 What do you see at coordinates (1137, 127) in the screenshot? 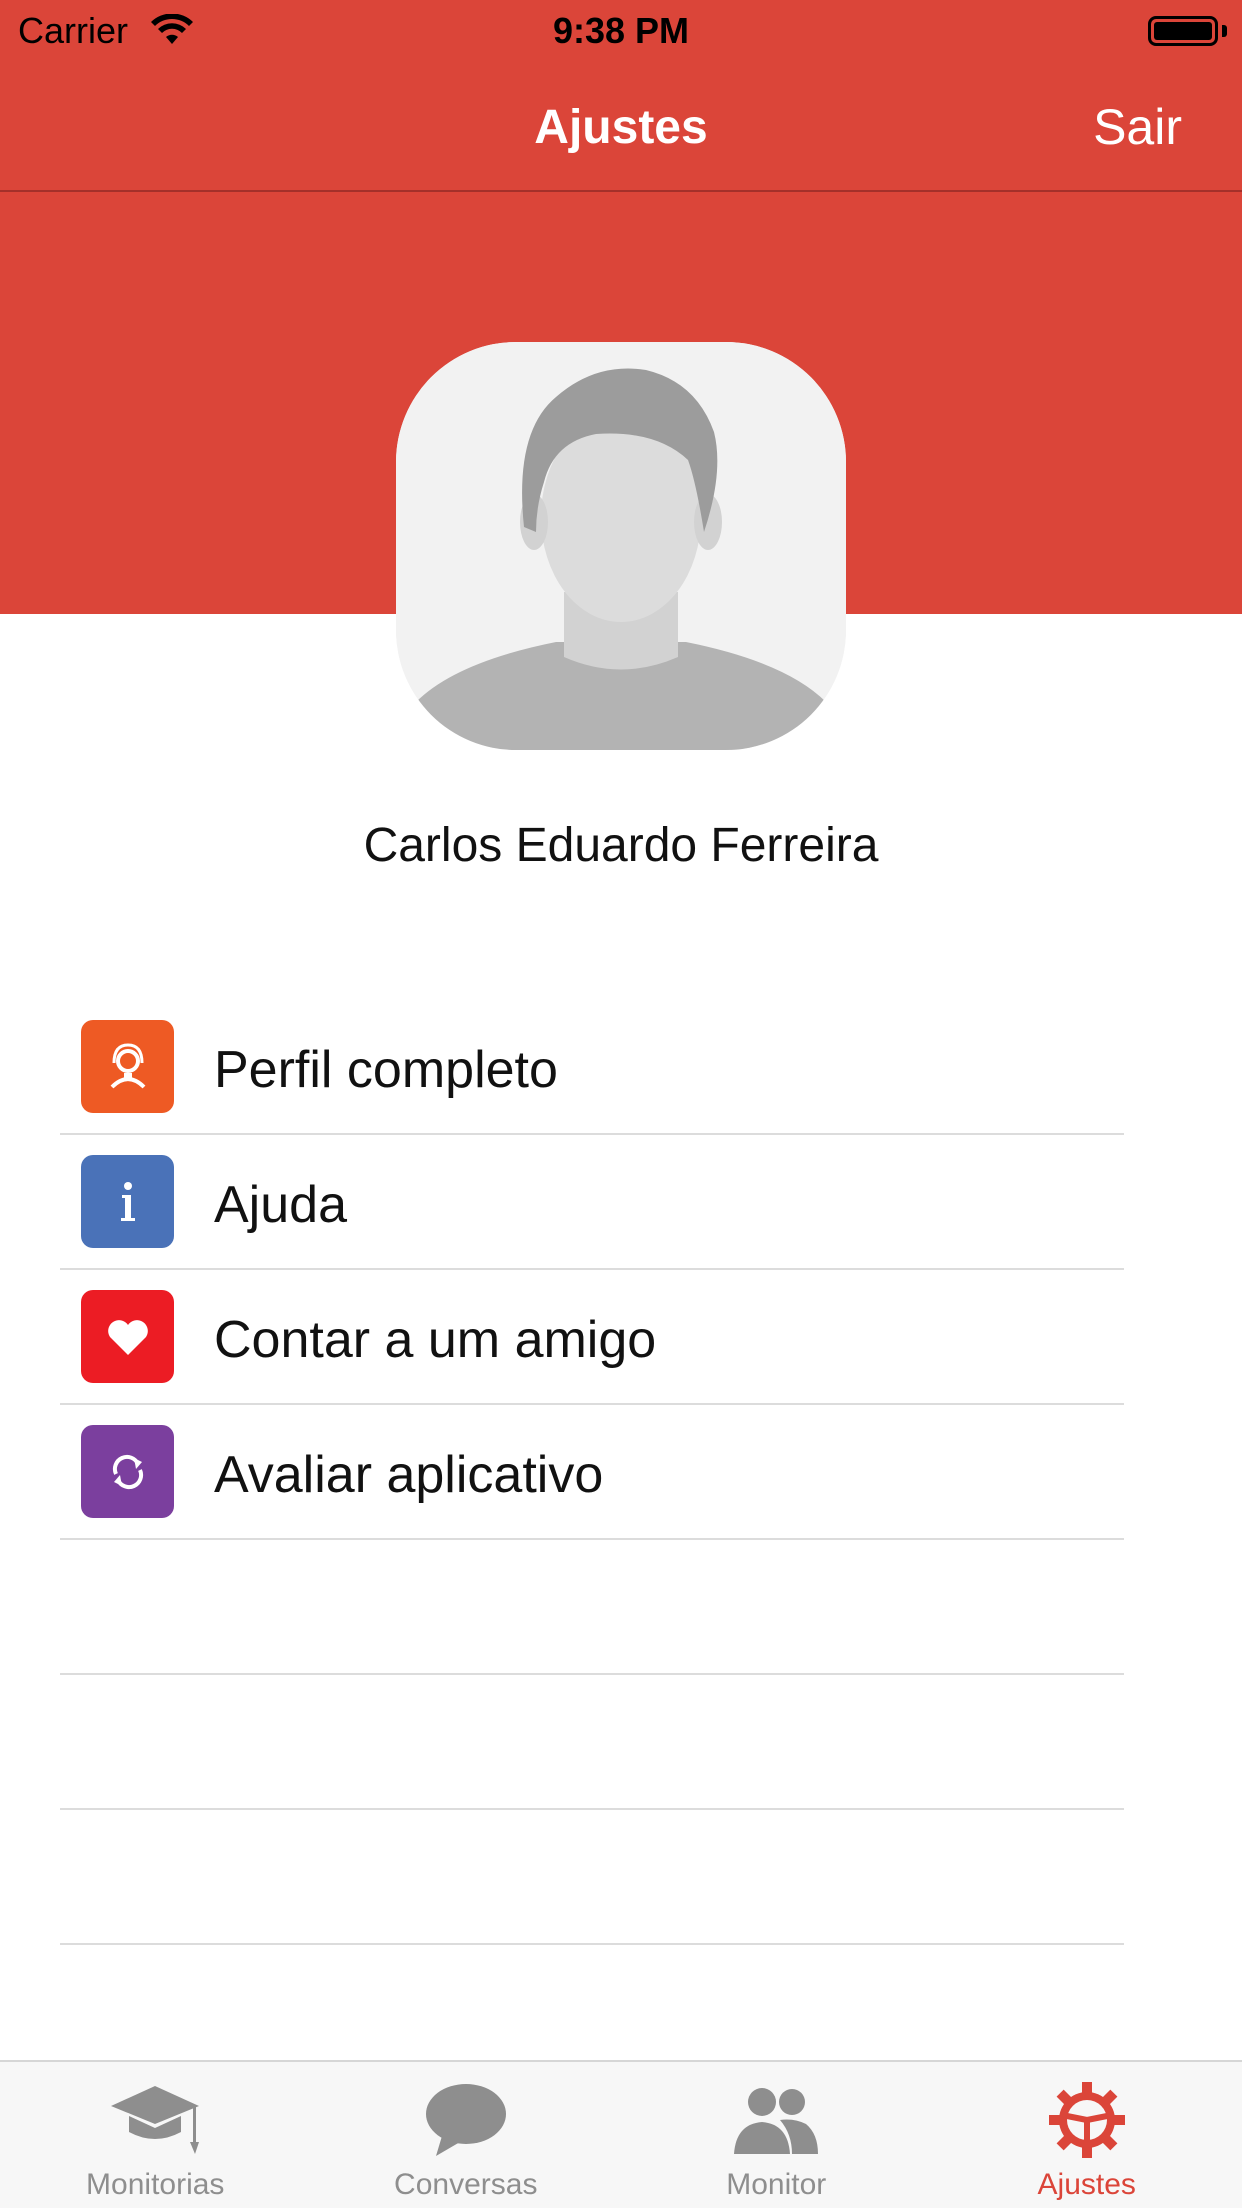
I see `logout-button: Sair` at bounding box center [1137, 127].